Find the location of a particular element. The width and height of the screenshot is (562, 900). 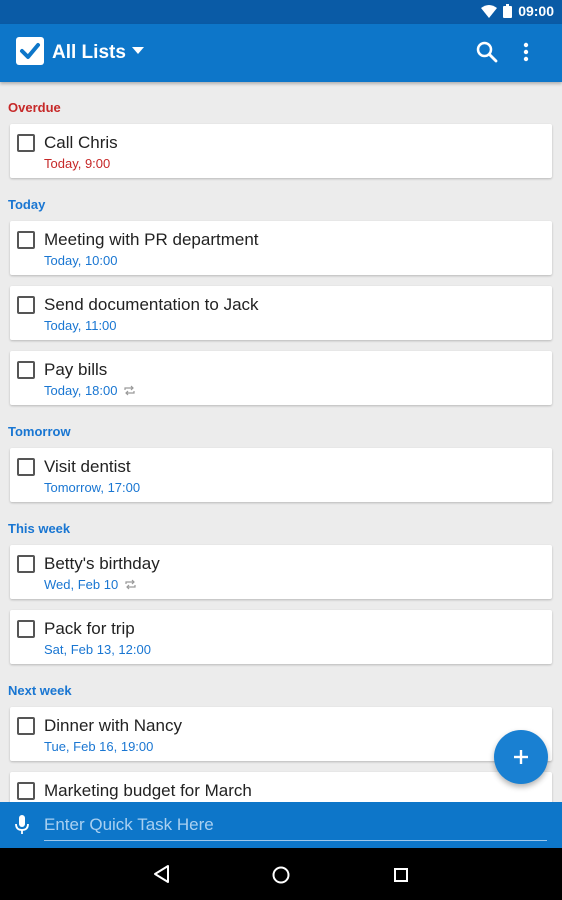

section-header-tomorrow: Tomorrow is located at coordinates (39, 431).